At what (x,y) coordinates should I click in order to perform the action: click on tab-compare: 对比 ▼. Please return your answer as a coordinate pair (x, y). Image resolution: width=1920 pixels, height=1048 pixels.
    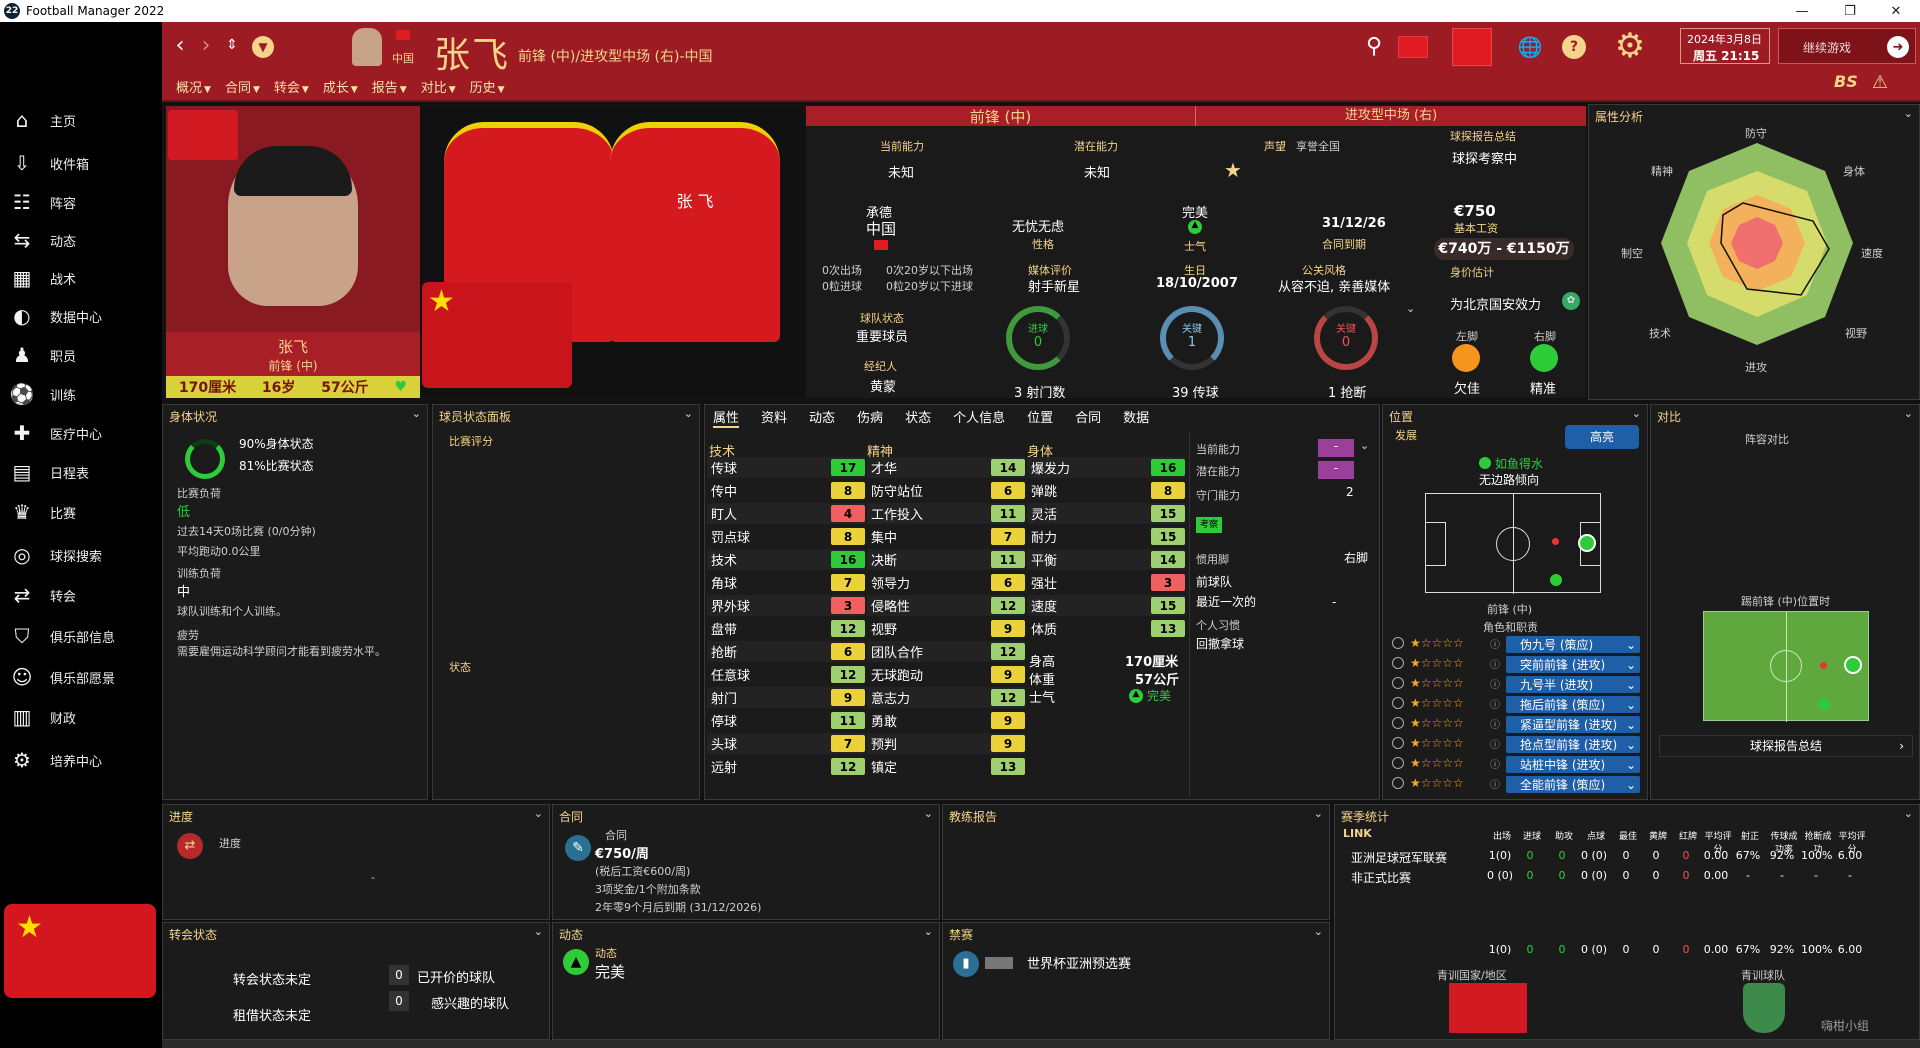
    Looking at the image, I should click on (438, 86).